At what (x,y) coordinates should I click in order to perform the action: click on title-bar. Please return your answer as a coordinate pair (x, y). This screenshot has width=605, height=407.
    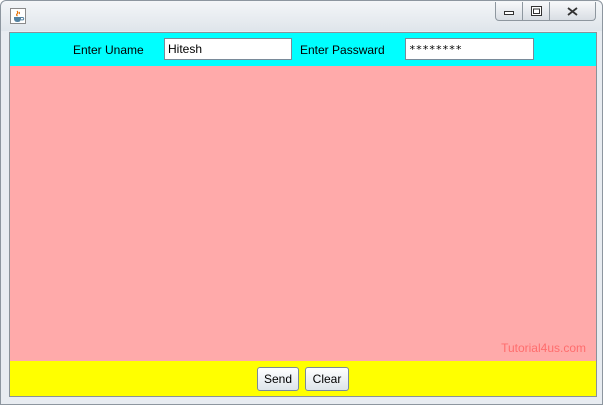
    Looking at the image, I should click on (301, 16).